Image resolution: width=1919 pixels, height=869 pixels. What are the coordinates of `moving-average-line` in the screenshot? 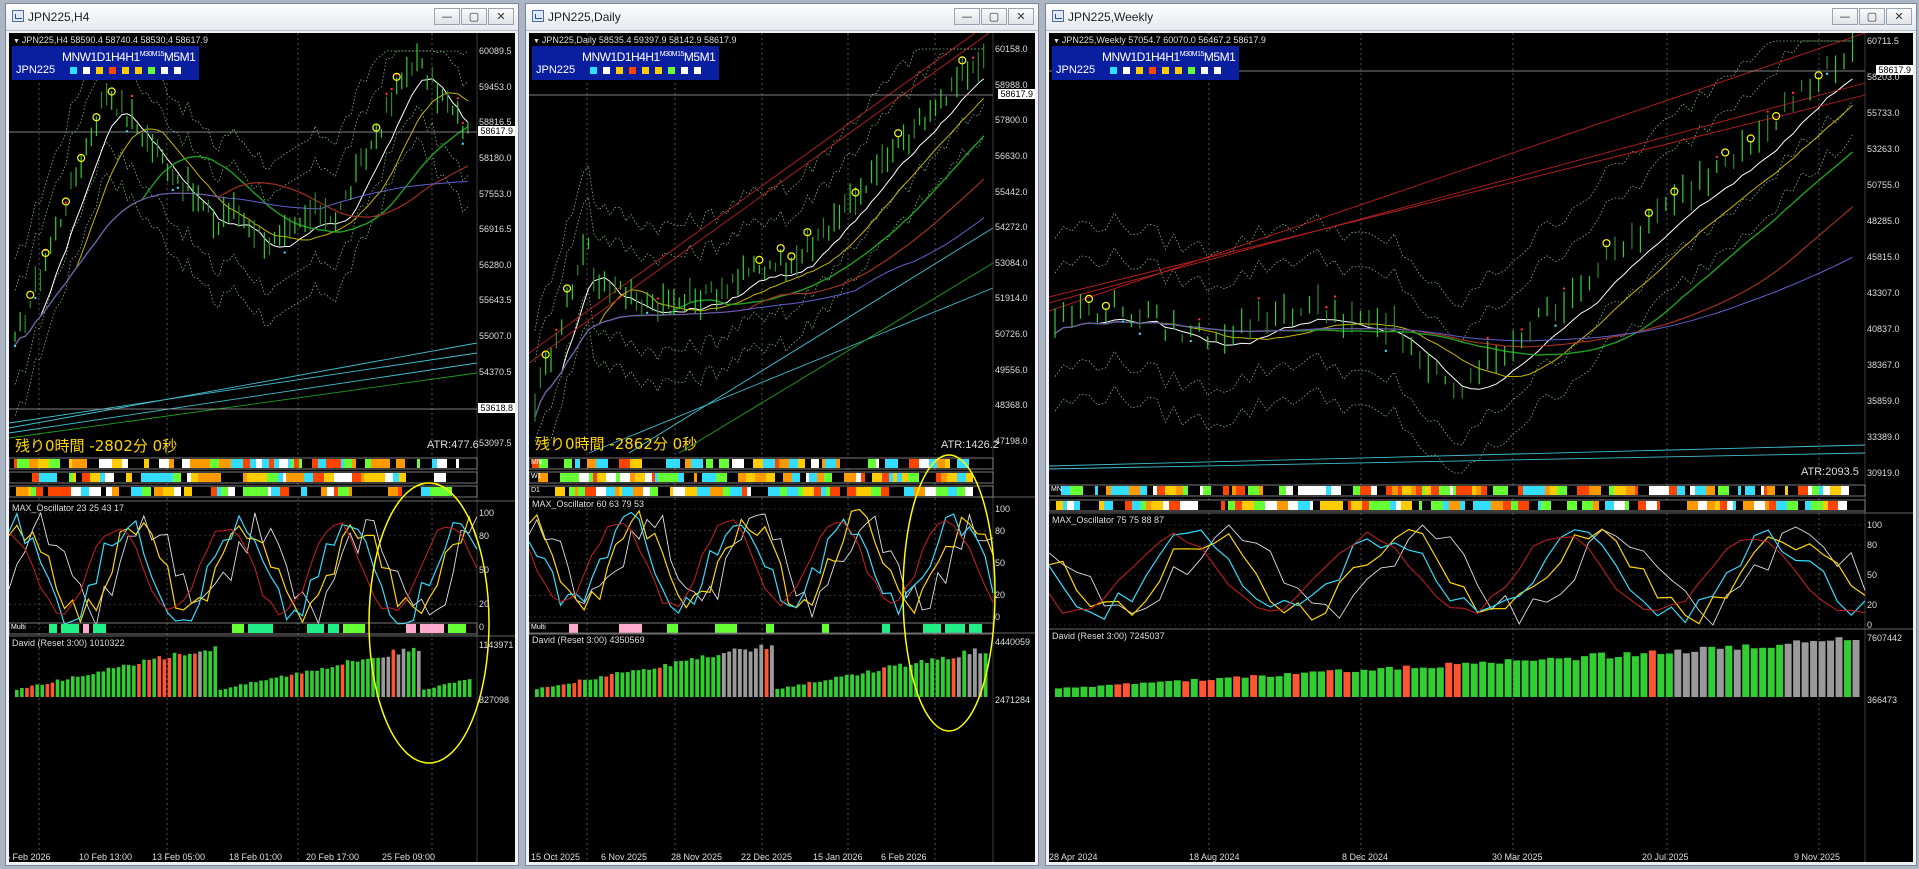 It's located at (241, 219).